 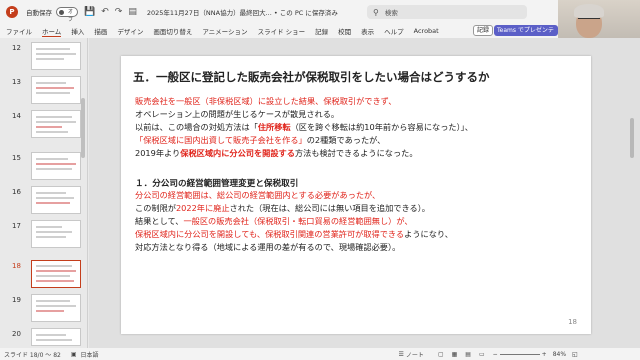 What do you see at coordinates (16, 158) in the screenshot?
I see `thumbnail-number: 15` at bounding box center [16, 158].